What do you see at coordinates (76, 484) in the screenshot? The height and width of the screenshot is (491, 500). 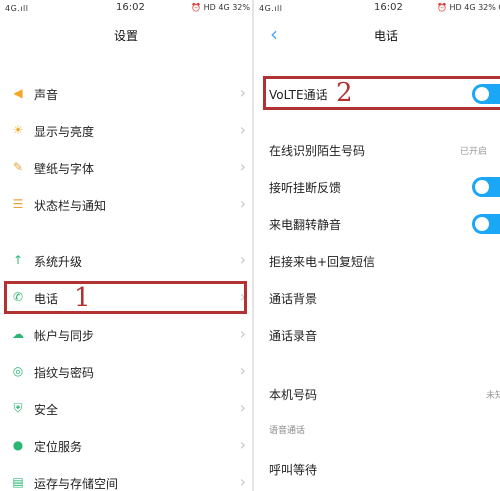 I see `settings-item-label: 运存与存储空间` at bounding box center [76, 484].